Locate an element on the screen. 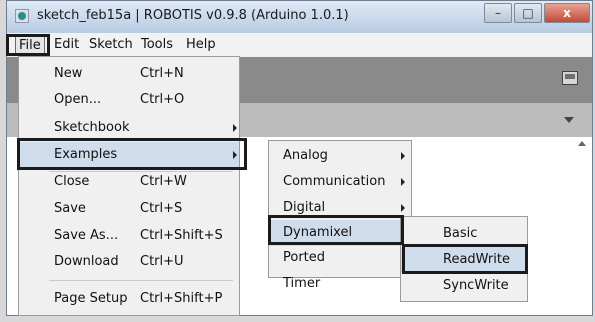  window-controls: – □ x is located at coordinates (537, 13).